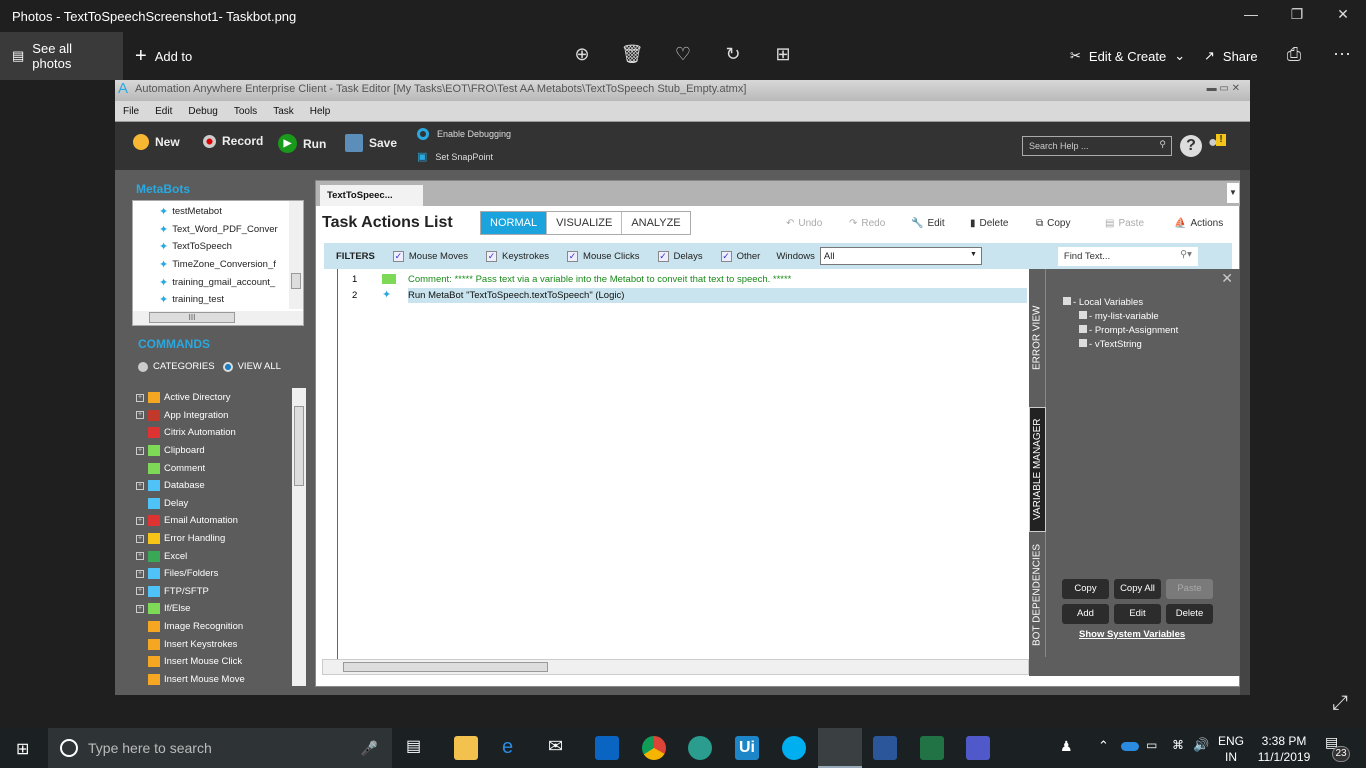 The width and height of the screenshot is (1366, 768). Describe the element at coordinates (1124, 223) in the screenshot. I see `paste-button: ▤ Paste` at that location.